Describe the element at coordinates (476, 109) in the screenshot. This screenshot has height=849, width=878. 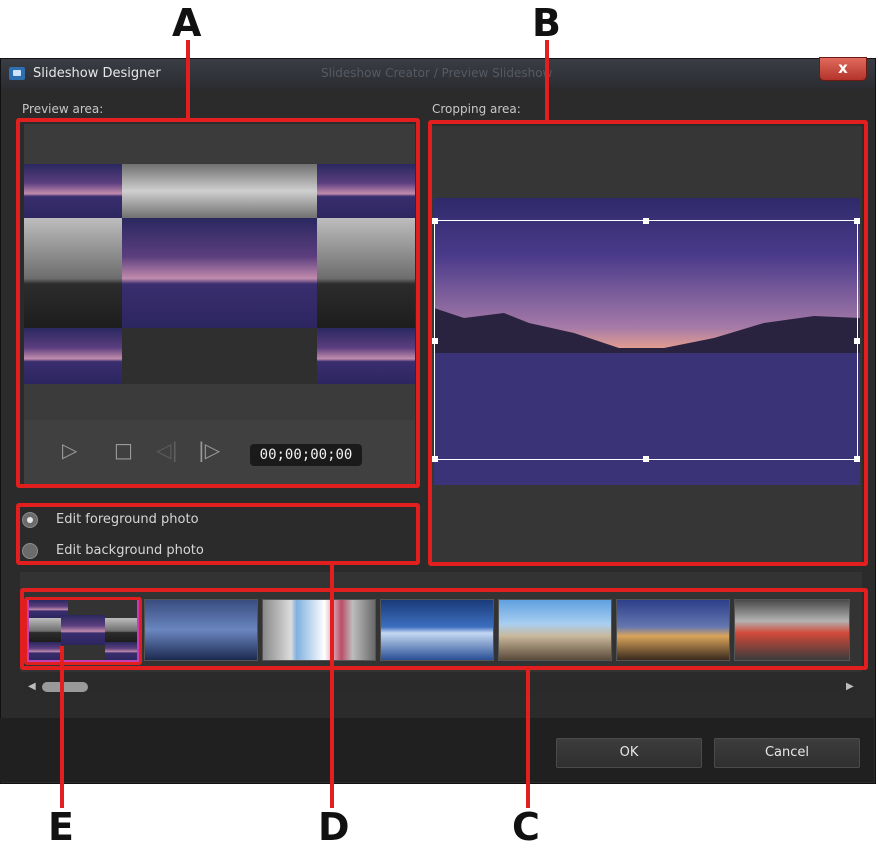
I see `cropping-area-label: Cropping area:` at that location.